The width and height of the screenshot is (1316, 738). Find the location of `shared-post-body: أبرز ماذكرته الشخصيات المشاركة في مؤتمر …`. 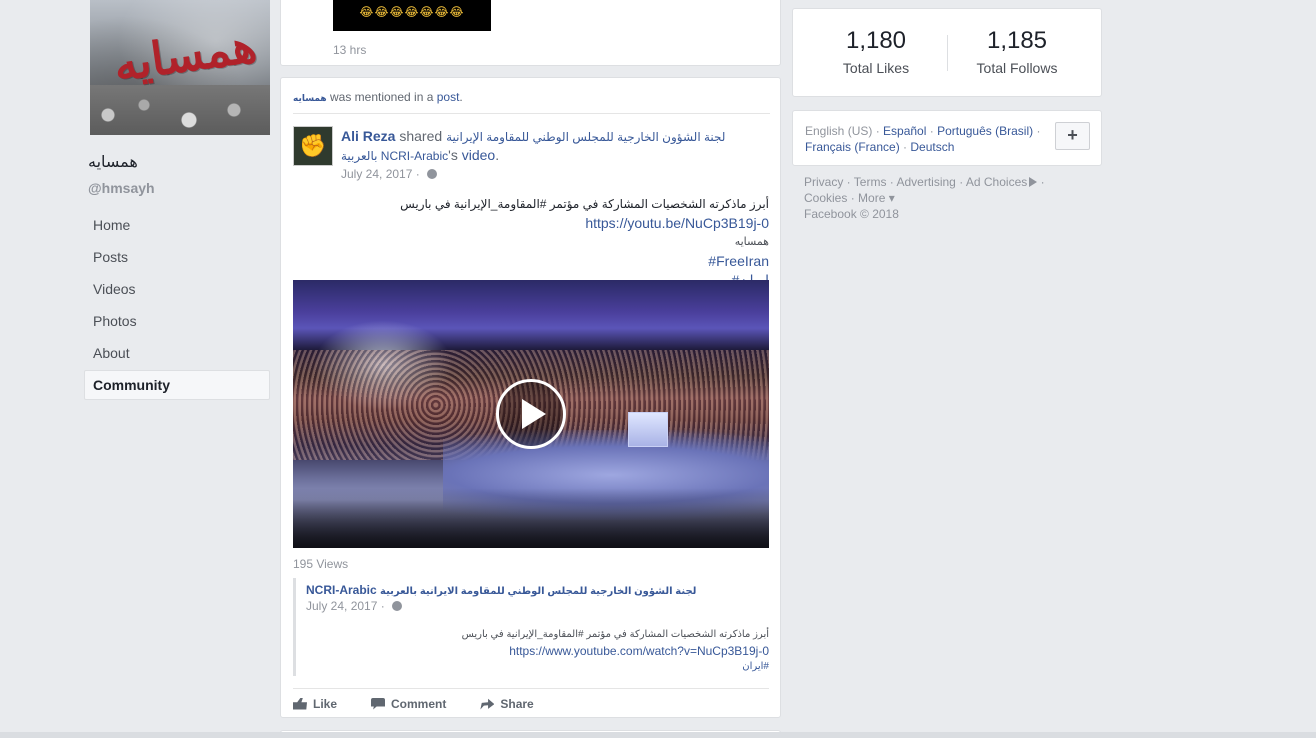

shared-post-body: أبرز ماذكرته الشخصيات المشاركة في مؤتمر … is located at coordinates (539, 651).